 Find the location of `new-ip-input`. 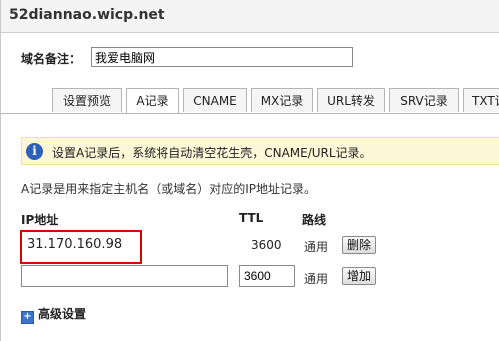

new-ip-input is located at coordinates (124, 276).